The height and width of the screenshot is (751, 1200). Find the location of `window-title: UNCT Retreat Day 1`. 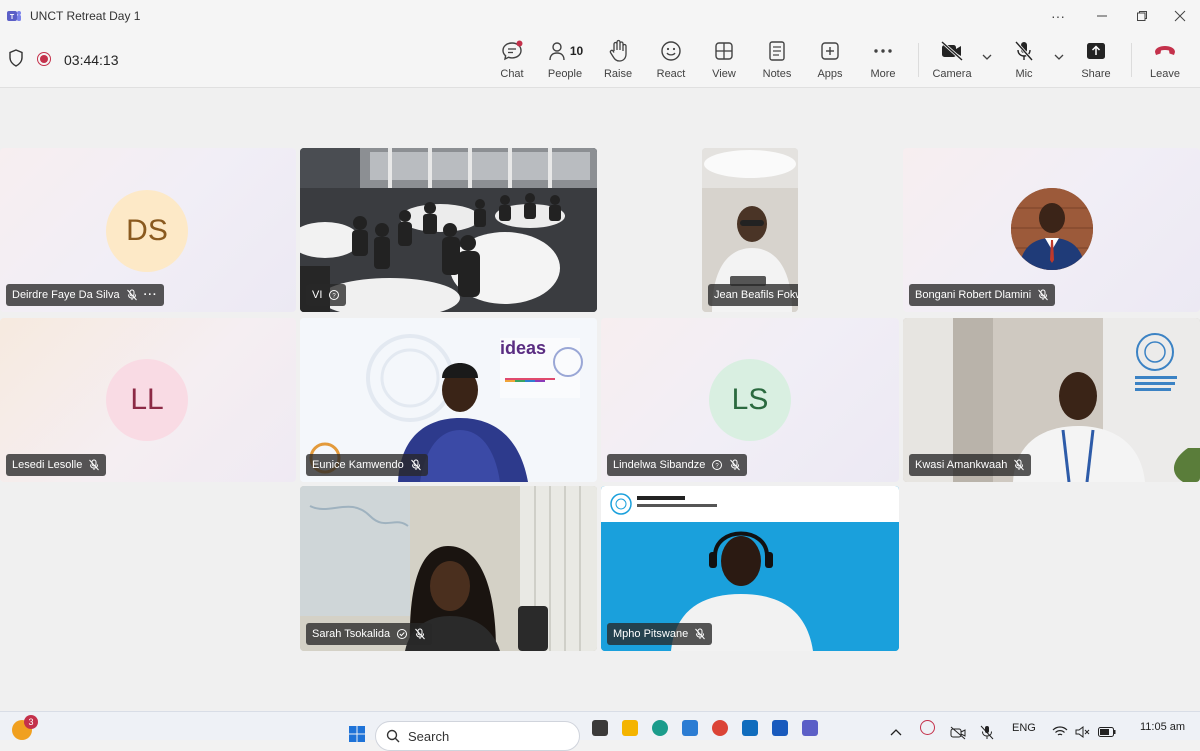

window-title: UNCT Retreat Day 1 is located at coordinates (85, 15).